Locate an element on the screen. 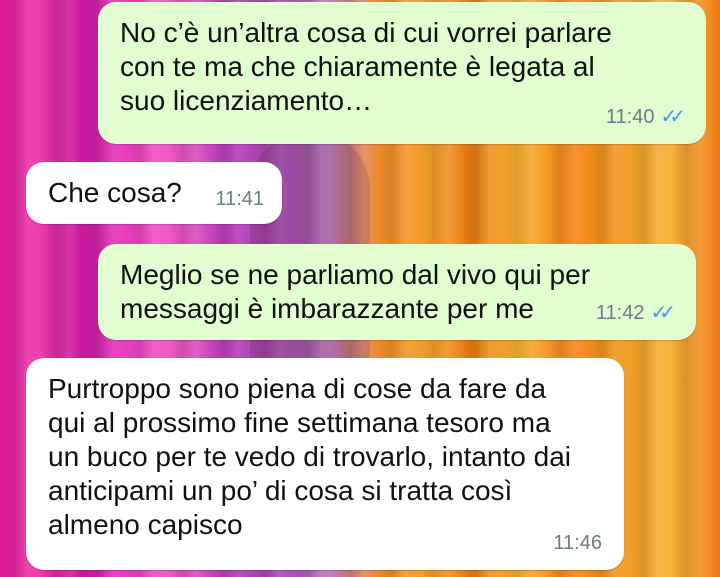 This screenshot has height=577, width=720. message-timestamp: 11:46 is located at coordinates (577, 543).